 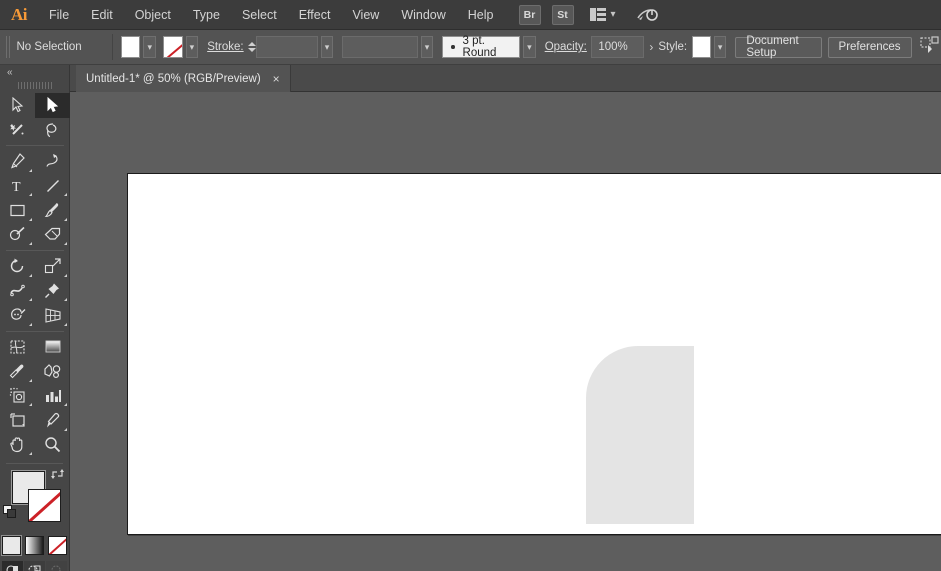 I want to click on width-profile-chevron-icon: ▾, so click(x=427, y=47).